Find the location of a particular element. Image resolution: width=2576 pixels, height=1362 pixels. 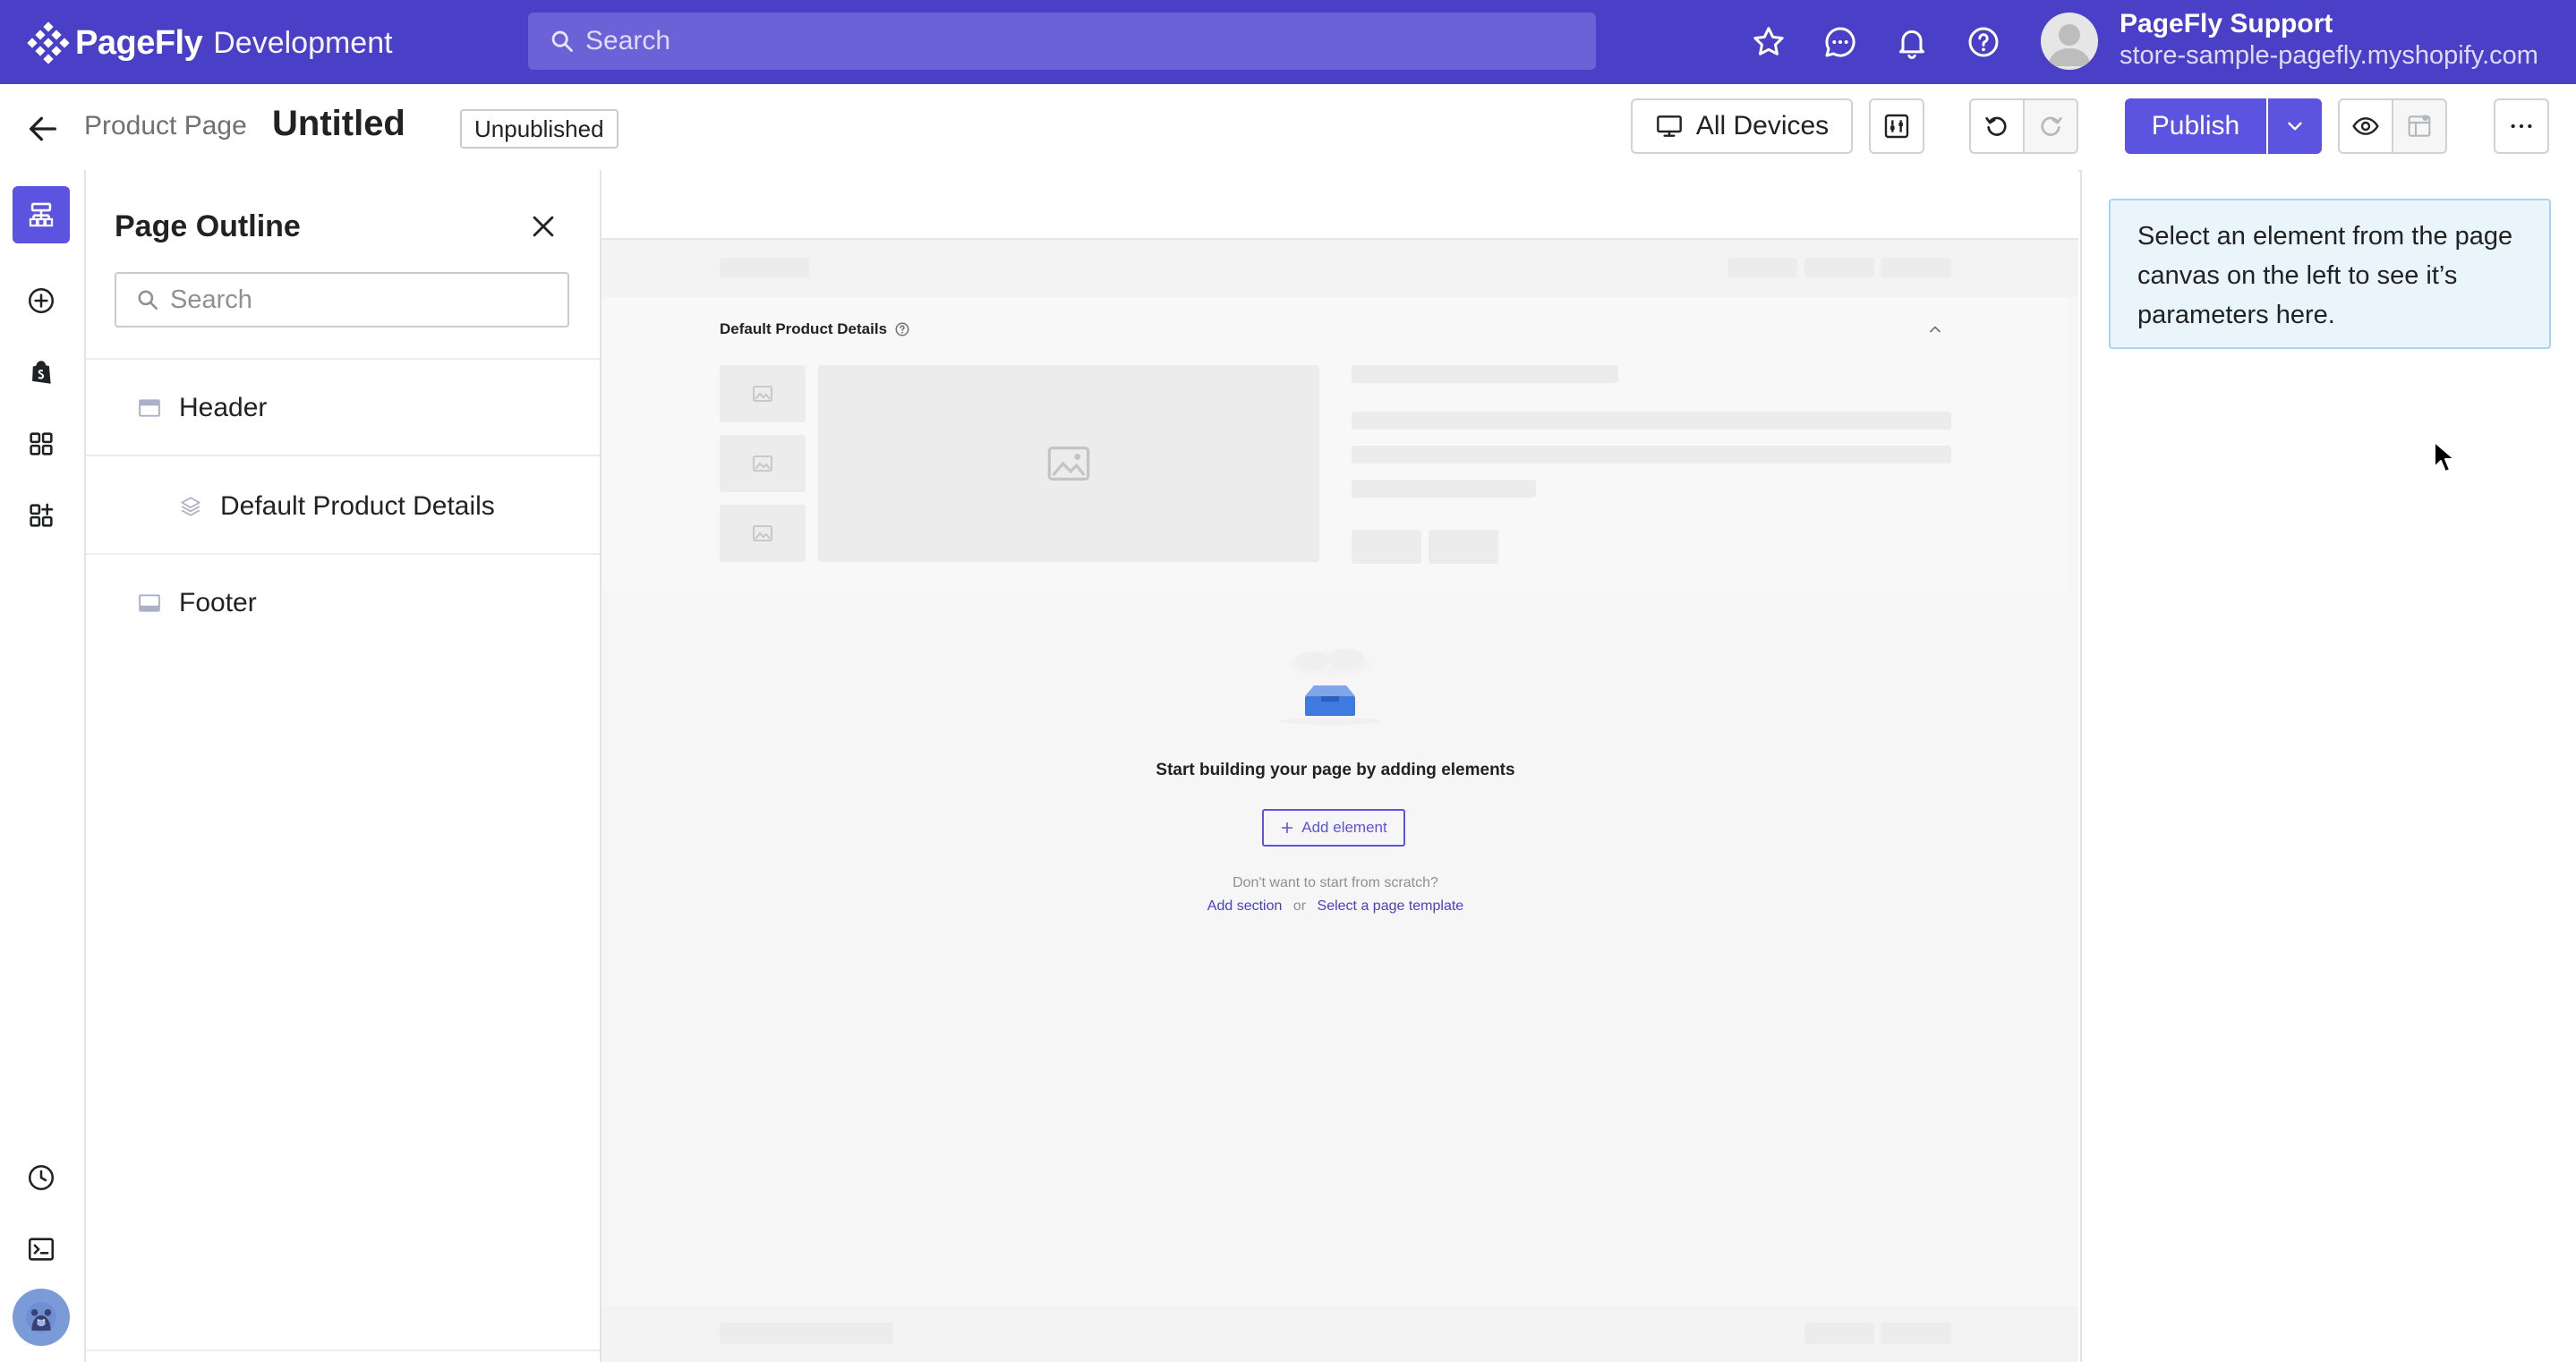

preview-button is located at coordinates (2365, 126).